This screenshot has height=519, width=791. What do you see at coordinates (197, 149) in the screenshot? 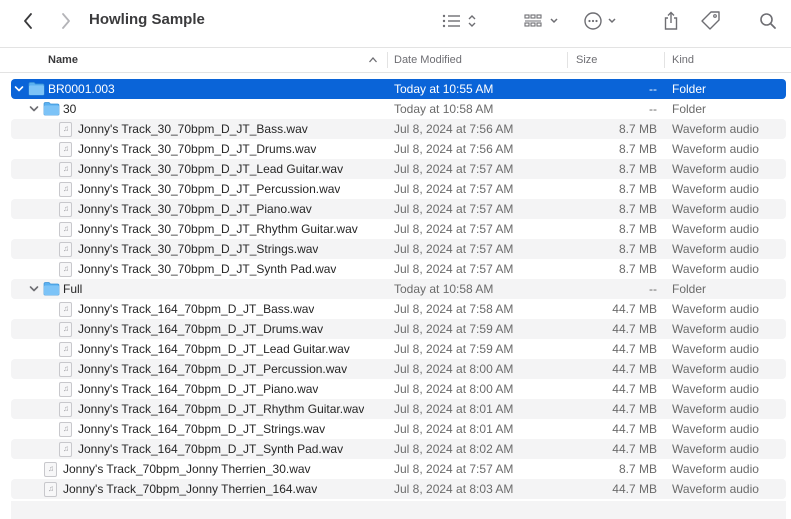
I see `file-name: Jonny's Track_30_70bpm_D_JT_Drums.wav` at bounding box center [197, 149].